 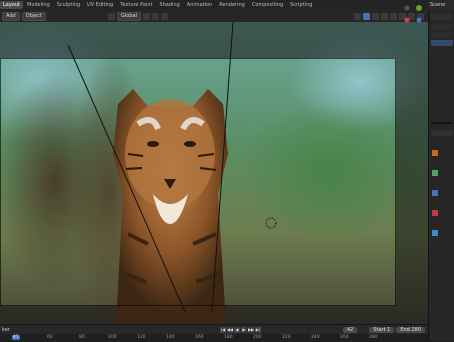 What do you see at coordinates (350, 329) in the screenshot?
I see `current-frame-field: 42` at bounding box center [350, 329].